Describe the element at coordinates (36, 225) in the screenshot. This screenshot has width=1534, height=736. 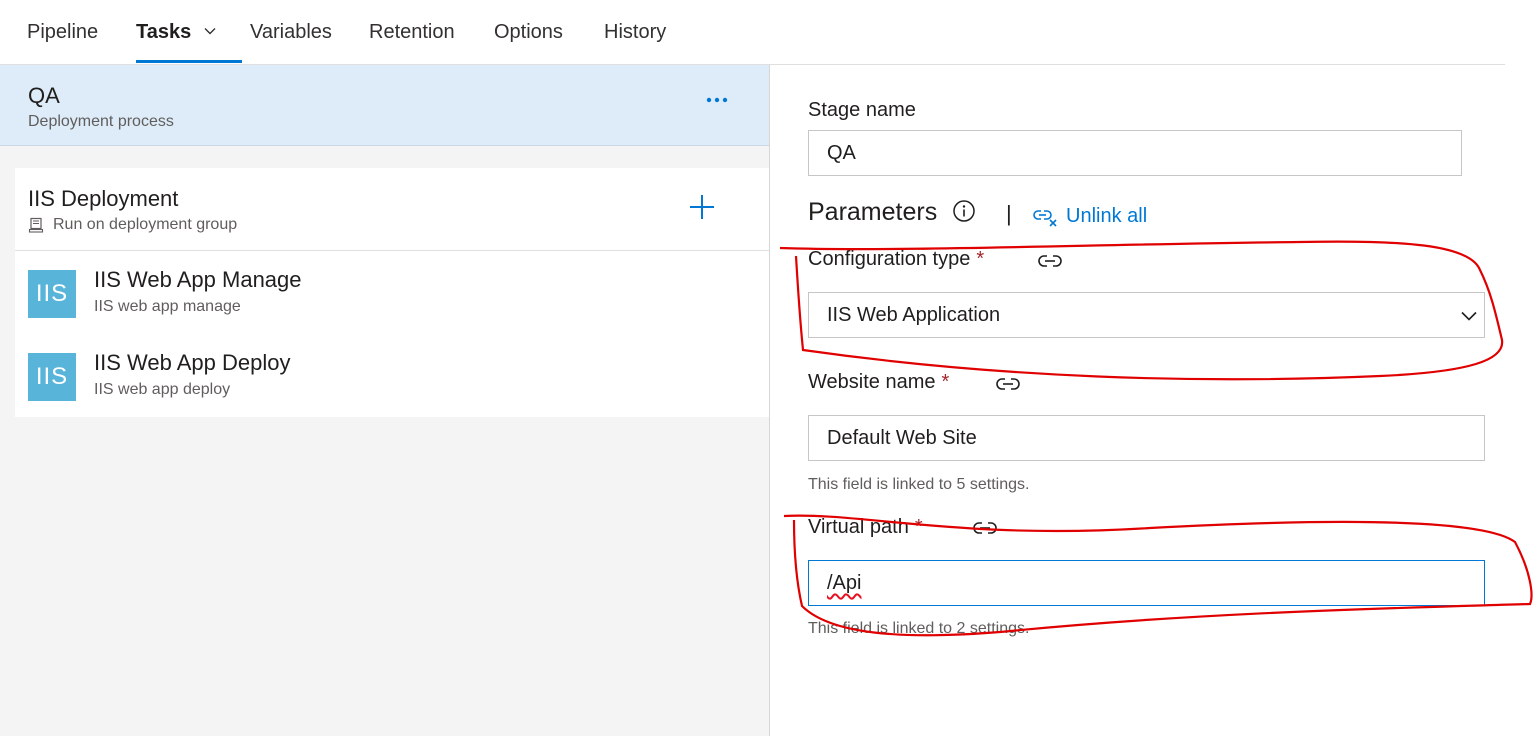
I see `server-icon` at that location.